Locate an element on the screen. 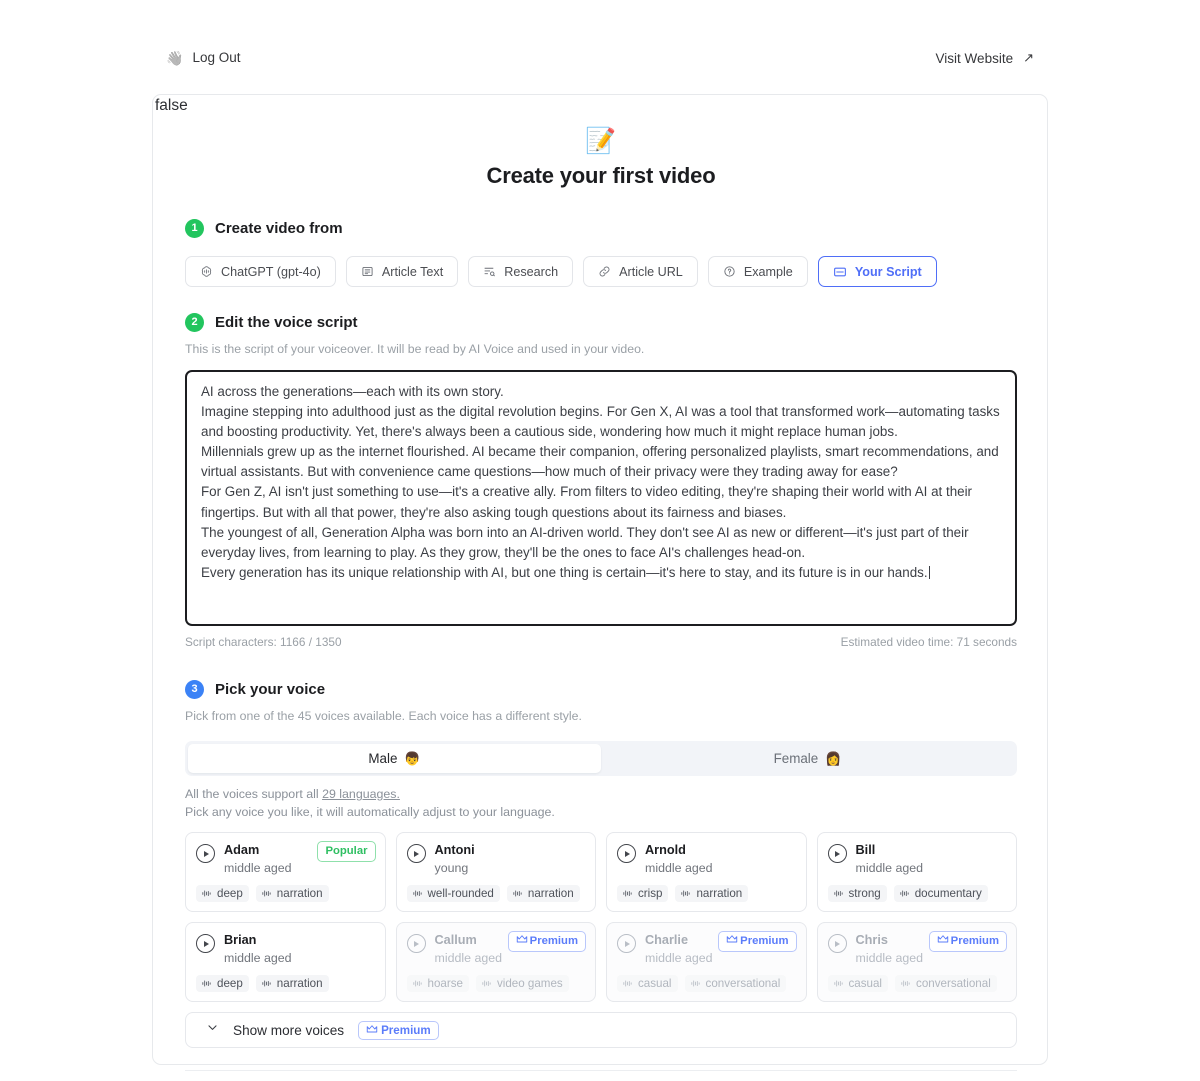  voice-identity: Charlie middle aged is located at coordinates (679, 948).